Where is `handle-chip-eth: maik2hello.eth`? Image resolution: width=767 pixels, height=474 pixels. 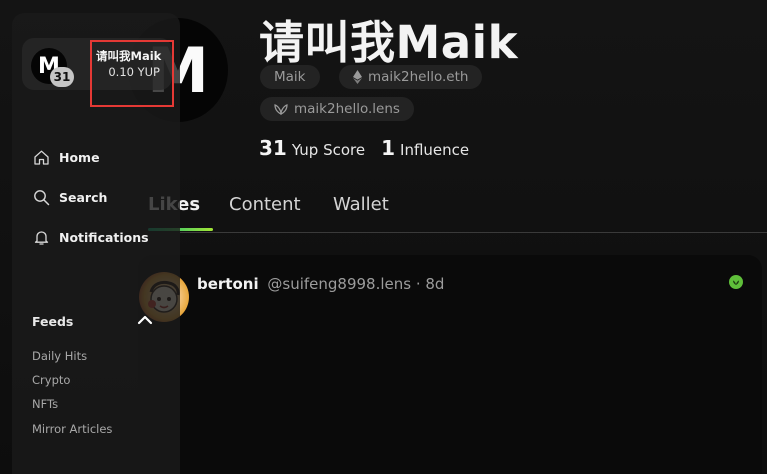 handle-chip-eth: maik2hello.eth is located at coordinates (411, 77).